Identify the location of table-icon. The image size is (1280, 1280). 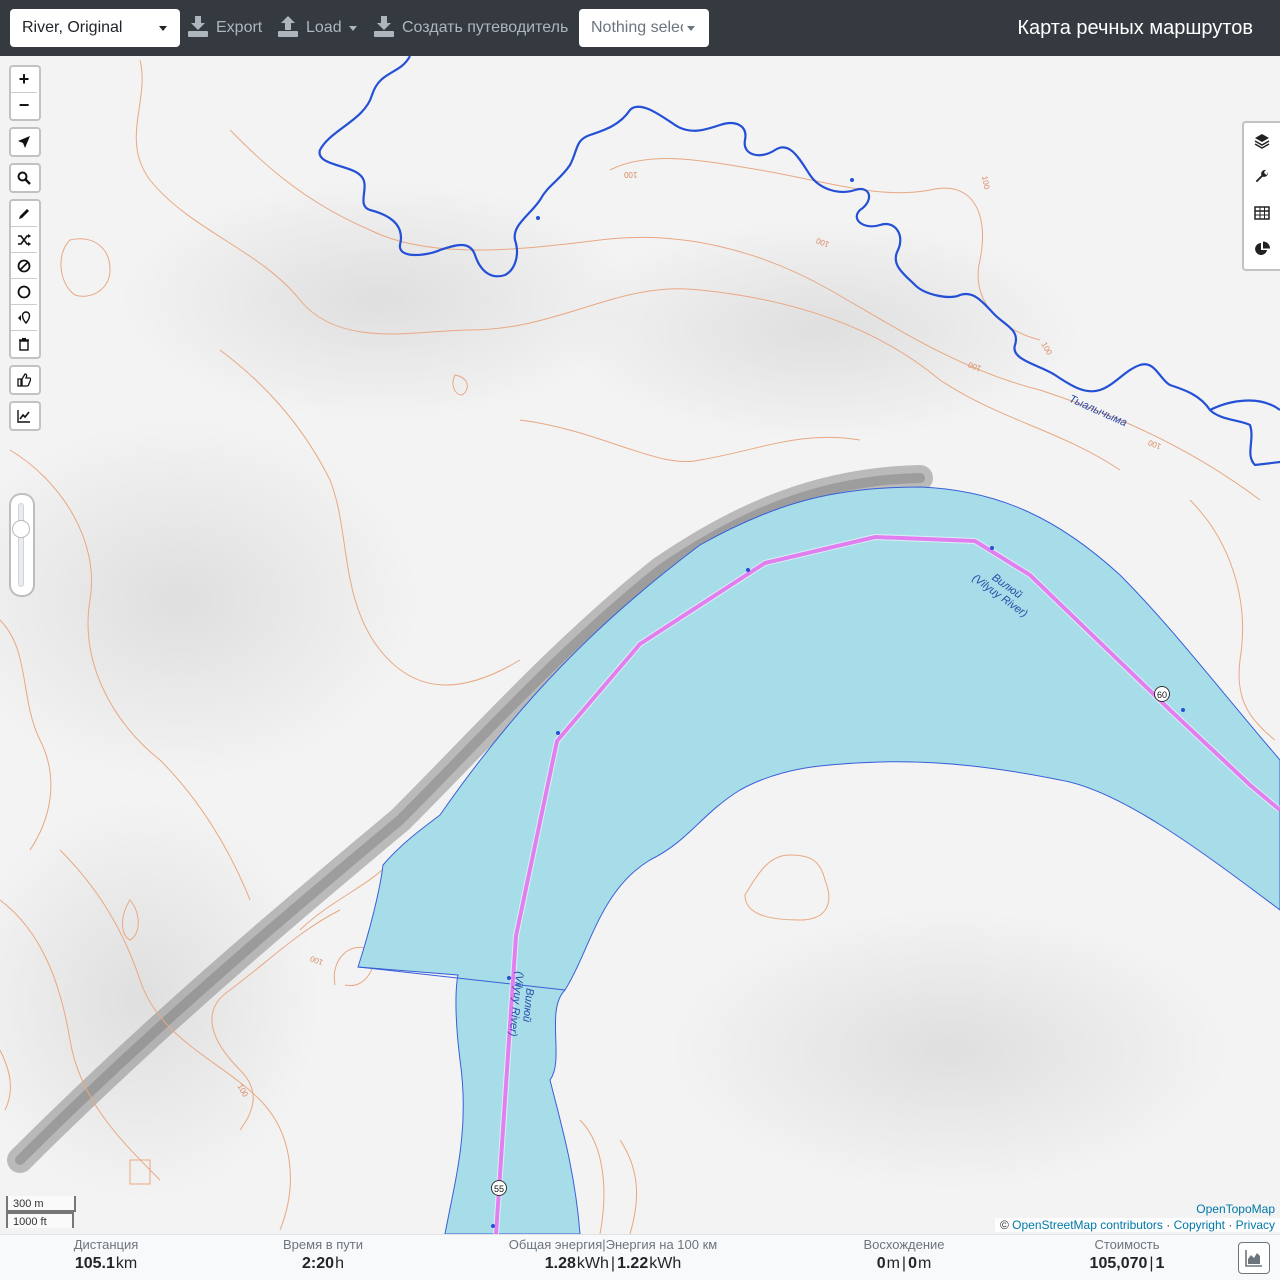
(1262, 213).